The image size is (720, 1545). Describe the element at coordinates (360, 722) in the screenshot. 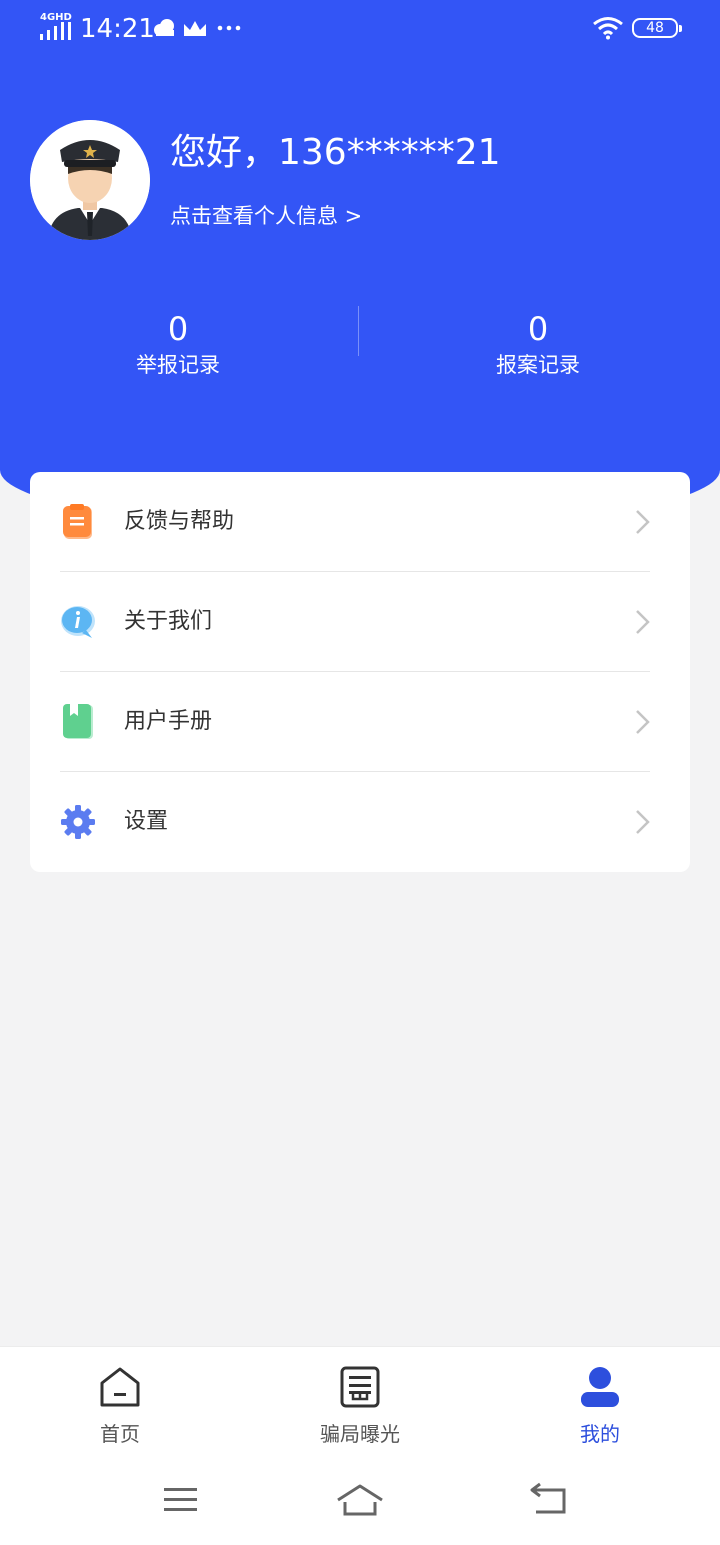

I see `menu-item-user-manual: 用户手册` at that location.